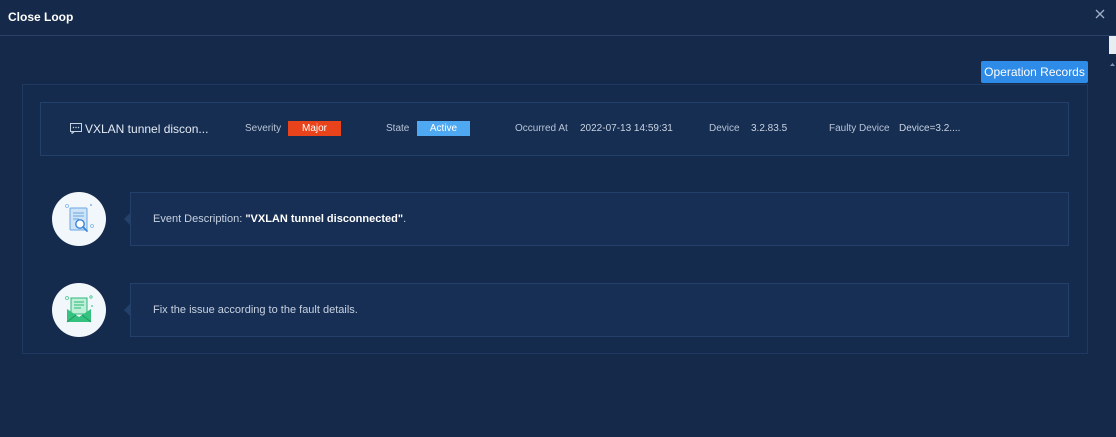 The width and height of the screenshot is (1116, 437). I want to click on step1-suffix: ., so click(405, 219).